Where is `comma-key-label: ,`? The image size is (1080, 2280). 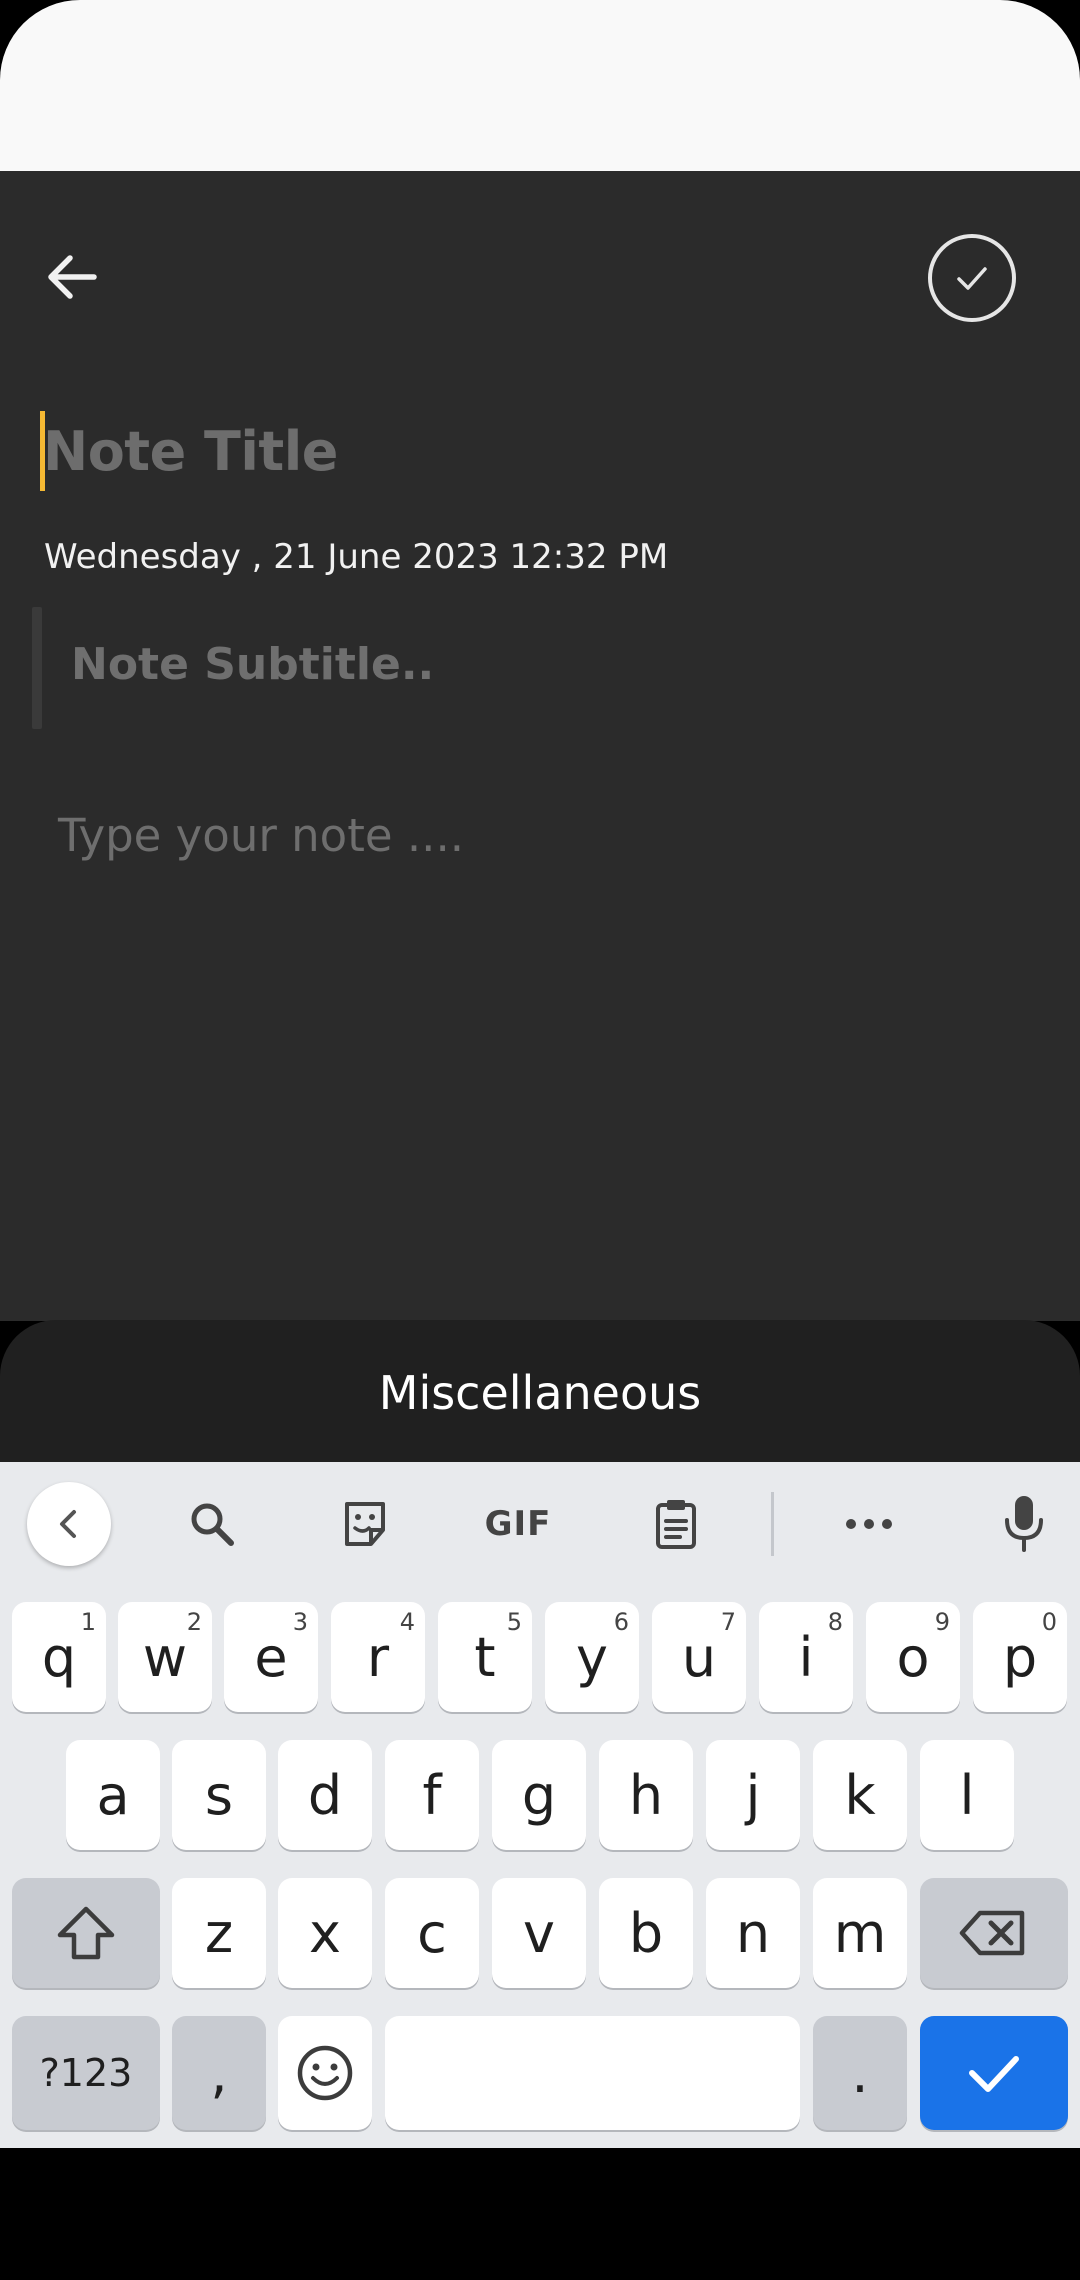
comma-key-label: , is located at coordinates (219, 2073).